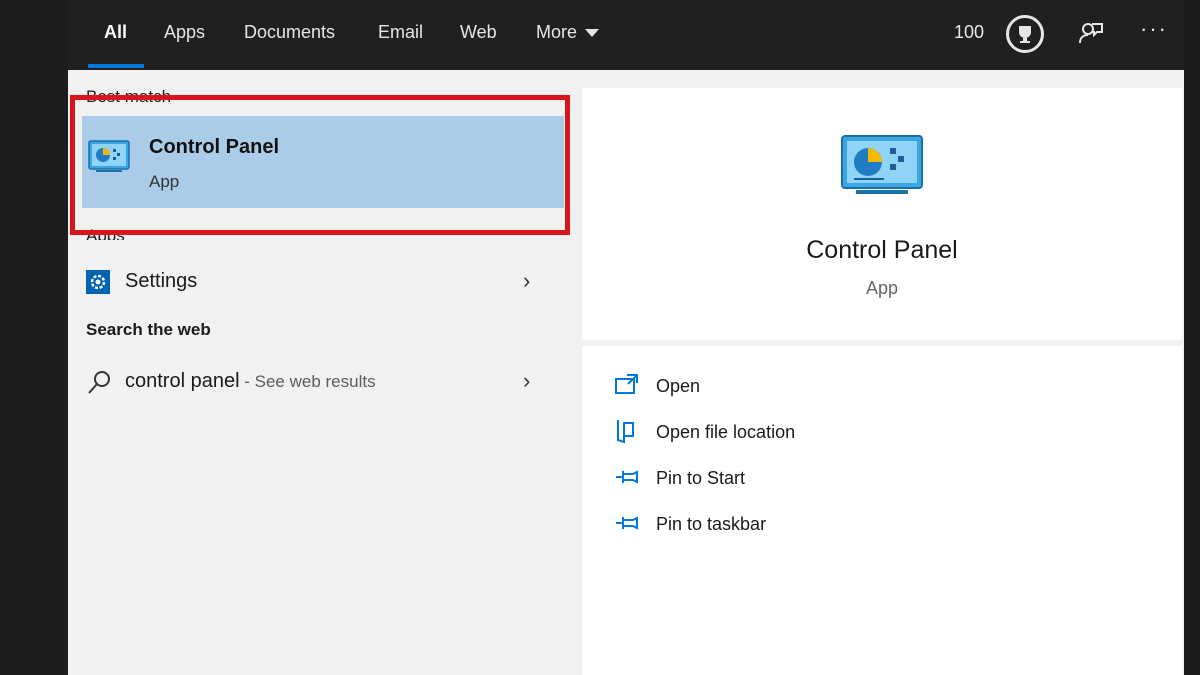 Image resolution: width=1200 pixels, height=675 pixels. I want to click on action-open-file-location-label: Open file location, so click(726, 432).